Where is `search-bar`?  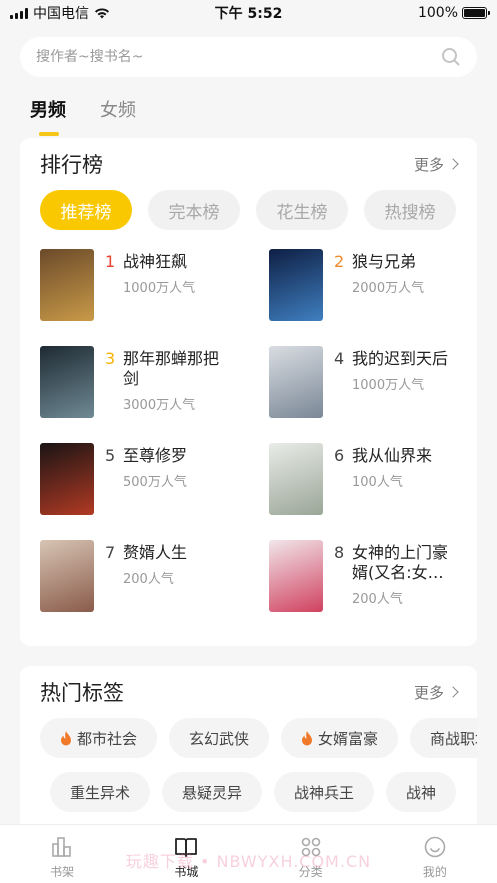 search-bar is located at coordinates (248, 57).